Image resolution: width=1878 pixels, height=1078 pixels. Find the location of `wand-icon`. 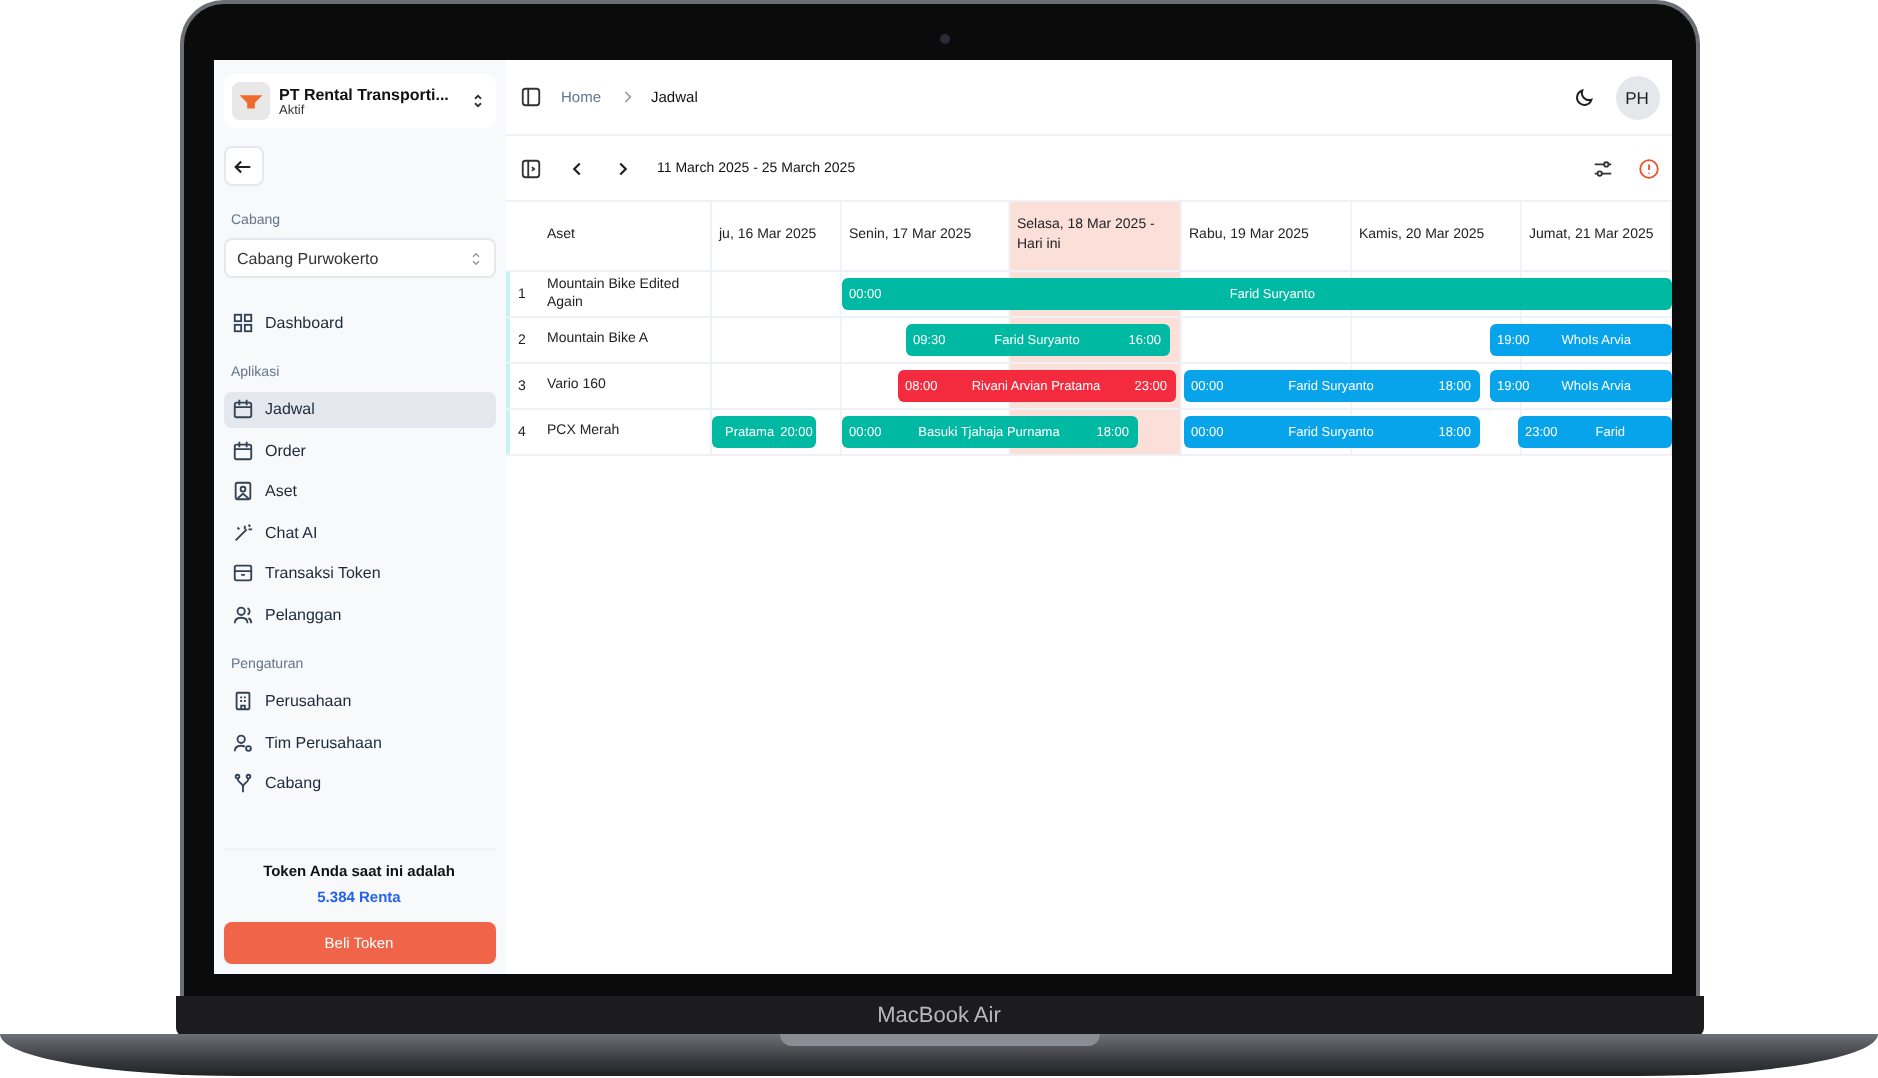

wand-icon is located at coordinates (242, 532).